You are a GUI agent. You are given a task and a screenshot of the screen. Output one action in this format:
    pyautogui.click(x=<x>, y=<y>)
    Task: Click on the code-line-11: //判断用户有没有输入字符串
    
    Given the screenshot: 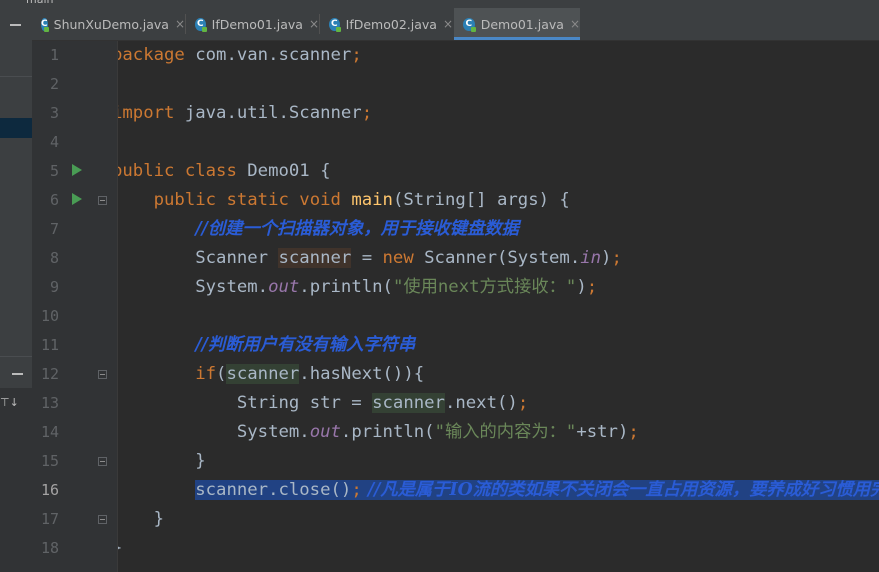 What is the action you would take?
    pyautogui.click(x=266, y=345)
    